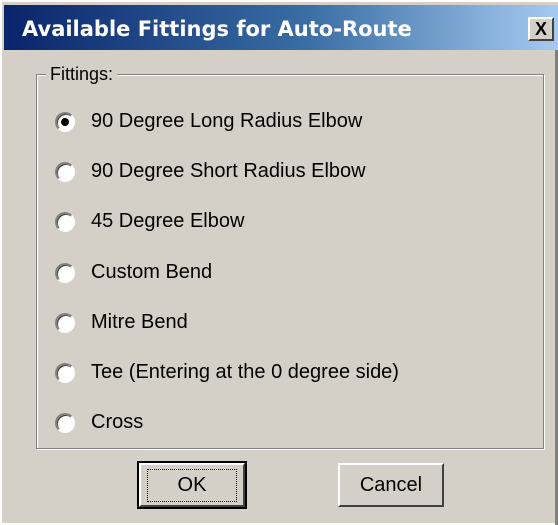 Image resolution: width=558 pixels, height=525 pixels. What do you see at coordinates (227, 121) in the screenshot?
I see `radio-label: 90 Degree Long Radius Elbow` at bounding box center [227, 121].